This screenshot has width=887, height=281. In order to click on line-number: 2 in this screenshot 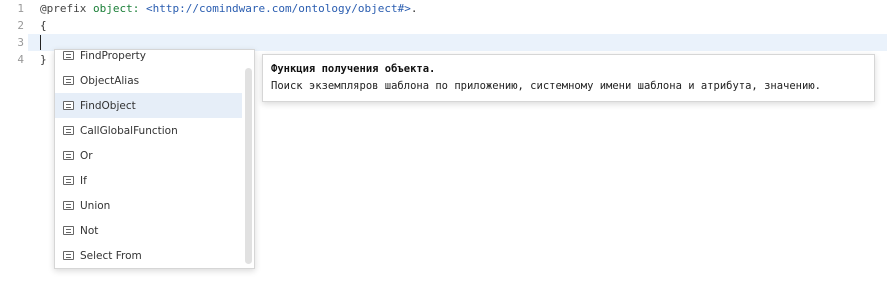, I will do `click(20, 25)`.